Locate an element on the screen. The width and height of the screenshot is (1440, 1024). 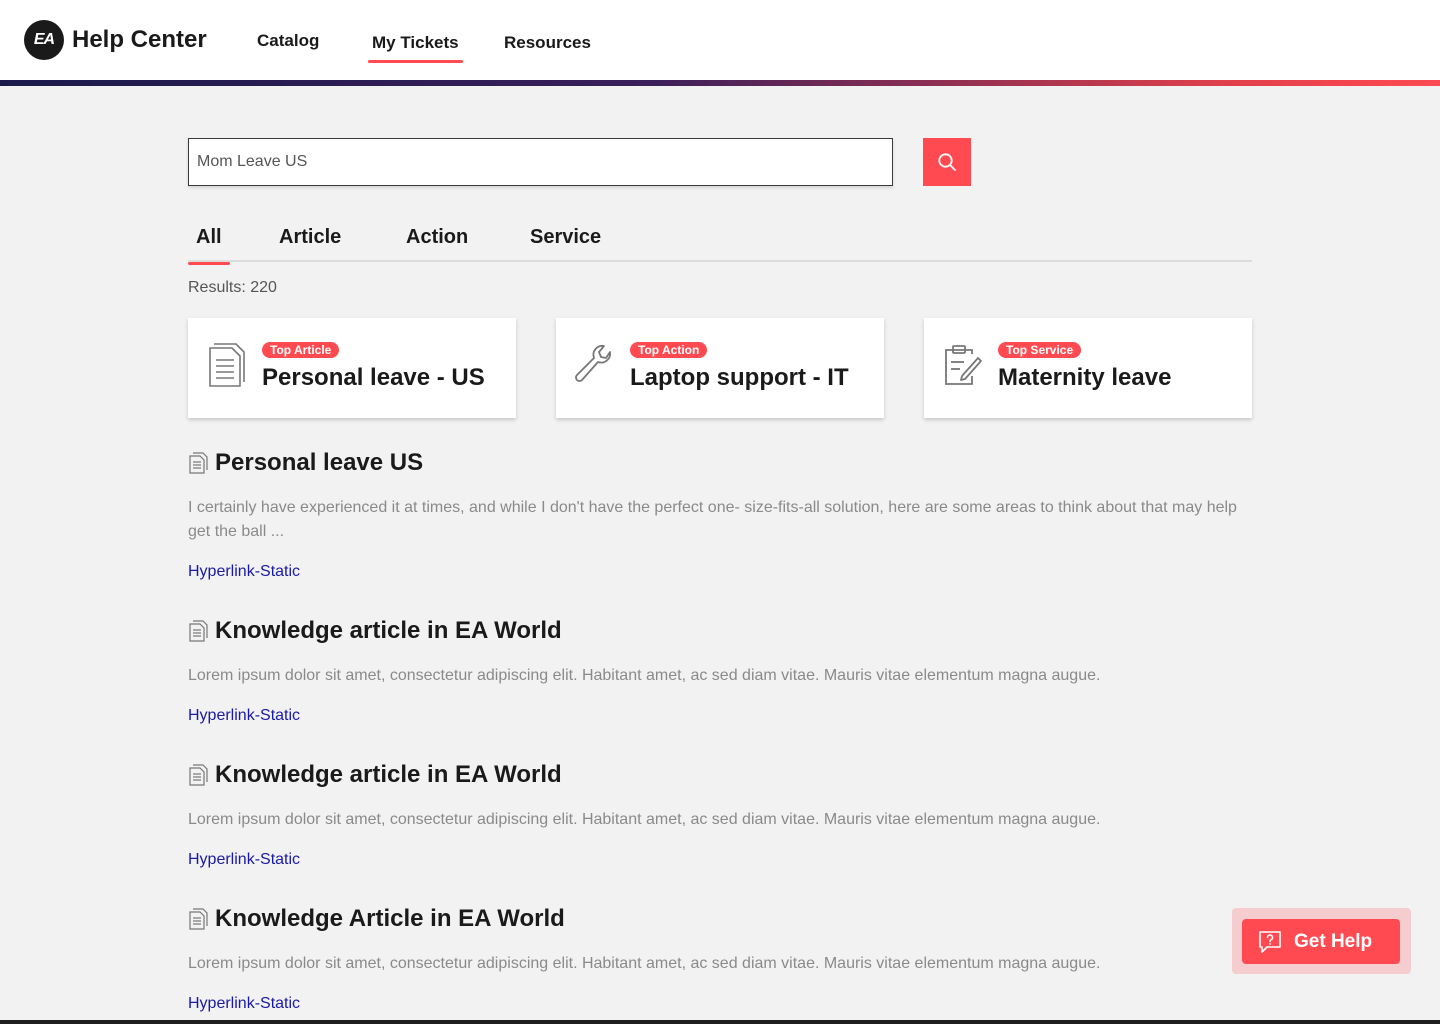
chat-question-icon is located at coordinates (1270, 941).